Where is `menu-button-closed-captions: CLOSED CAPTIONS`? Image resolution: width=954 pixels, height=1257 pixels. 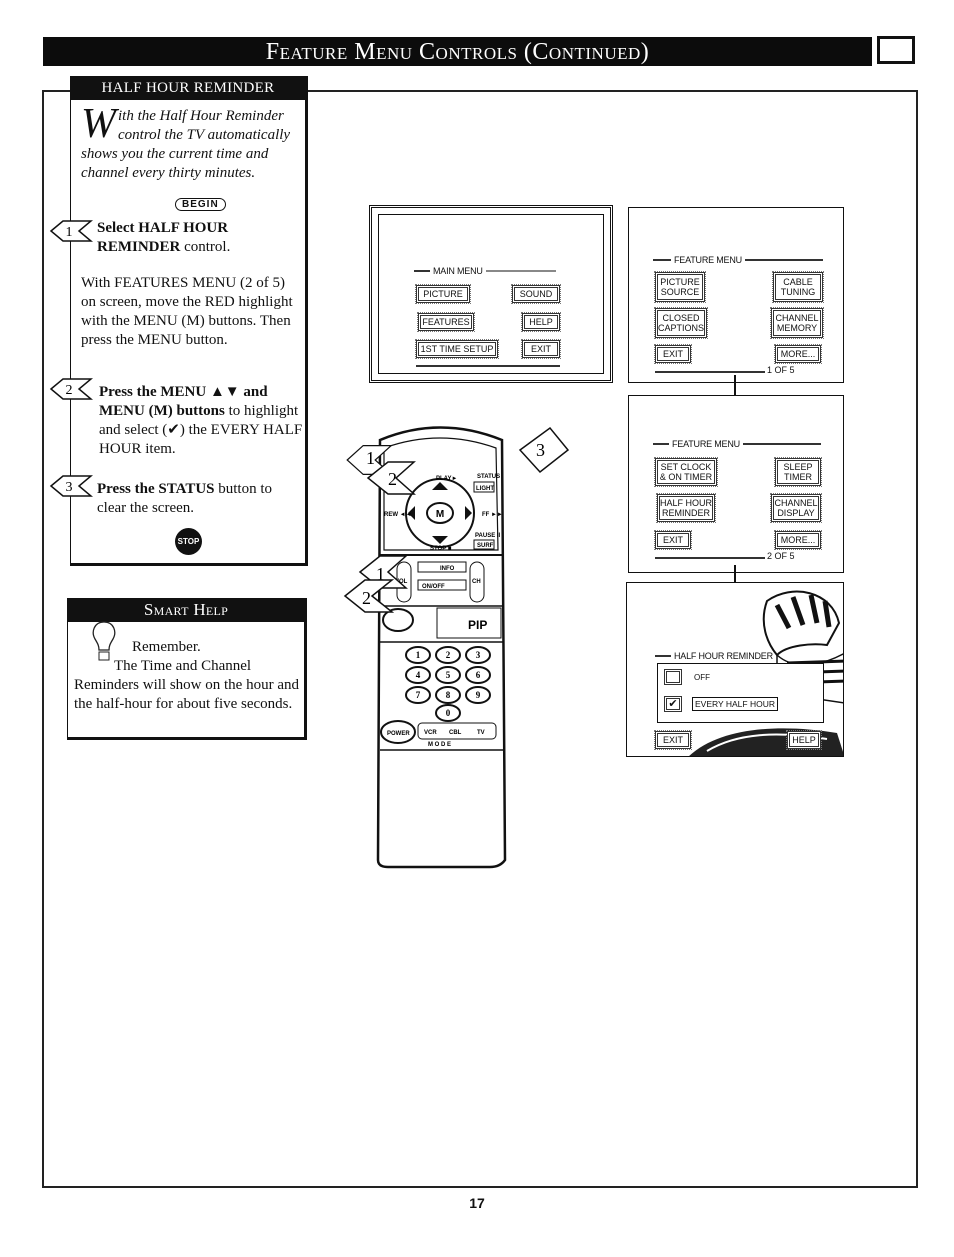
menu-button-closed-captions: CLOSED CAPTIONS is located at coordinates (681, 323).